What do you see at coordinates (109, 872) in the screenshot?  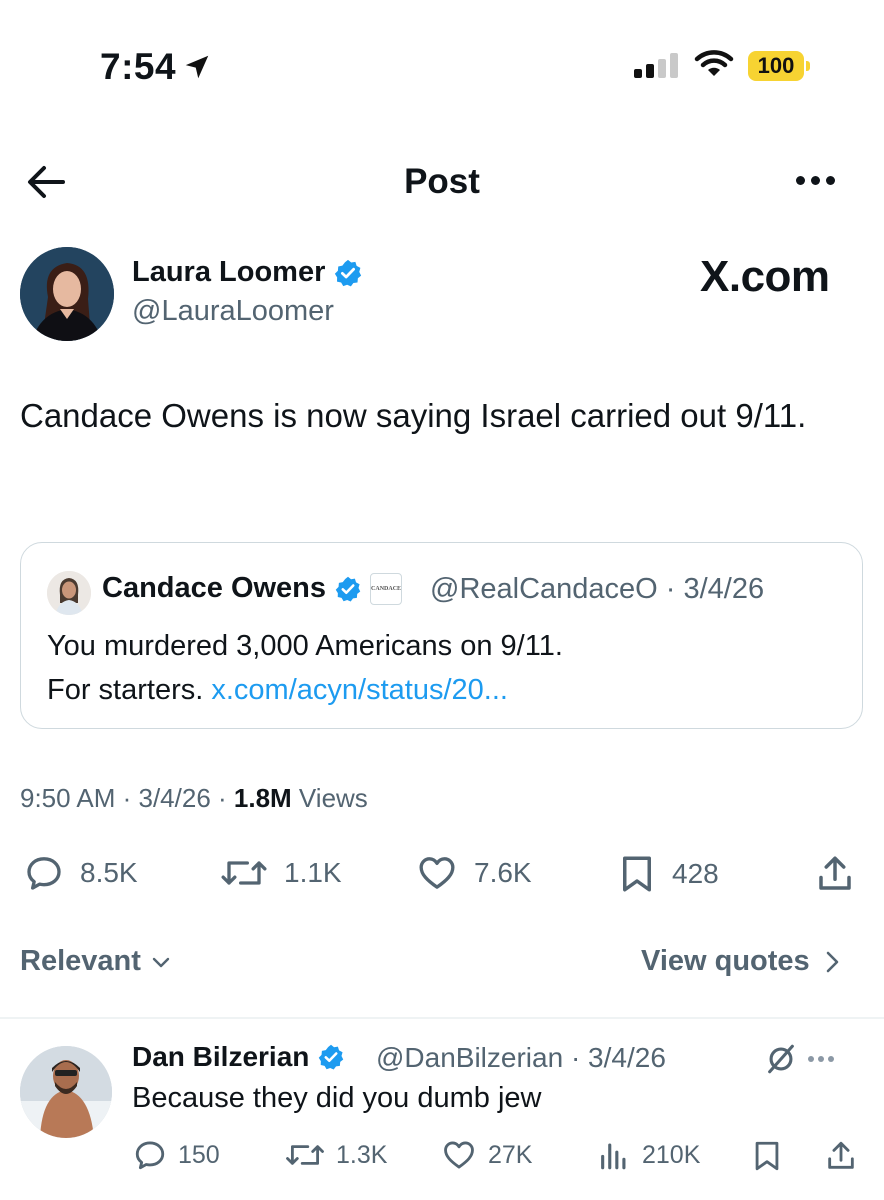 I see `reply-count: 8.5K` at bounding box center [109, 872].